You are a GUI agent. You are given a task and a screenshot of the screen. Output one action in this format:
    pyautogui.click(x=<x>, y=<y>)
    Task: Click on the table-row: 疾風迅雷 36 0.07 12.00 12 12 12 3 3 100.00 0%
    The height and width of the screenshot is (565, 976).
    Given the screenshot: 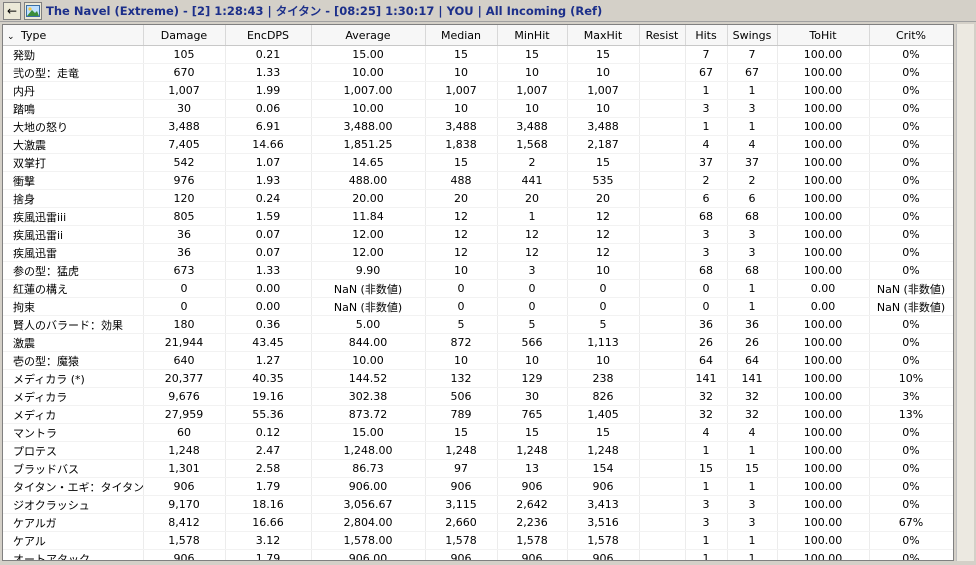 What is the action you would take?
    pyautogui.click(x=478, y=252)
    